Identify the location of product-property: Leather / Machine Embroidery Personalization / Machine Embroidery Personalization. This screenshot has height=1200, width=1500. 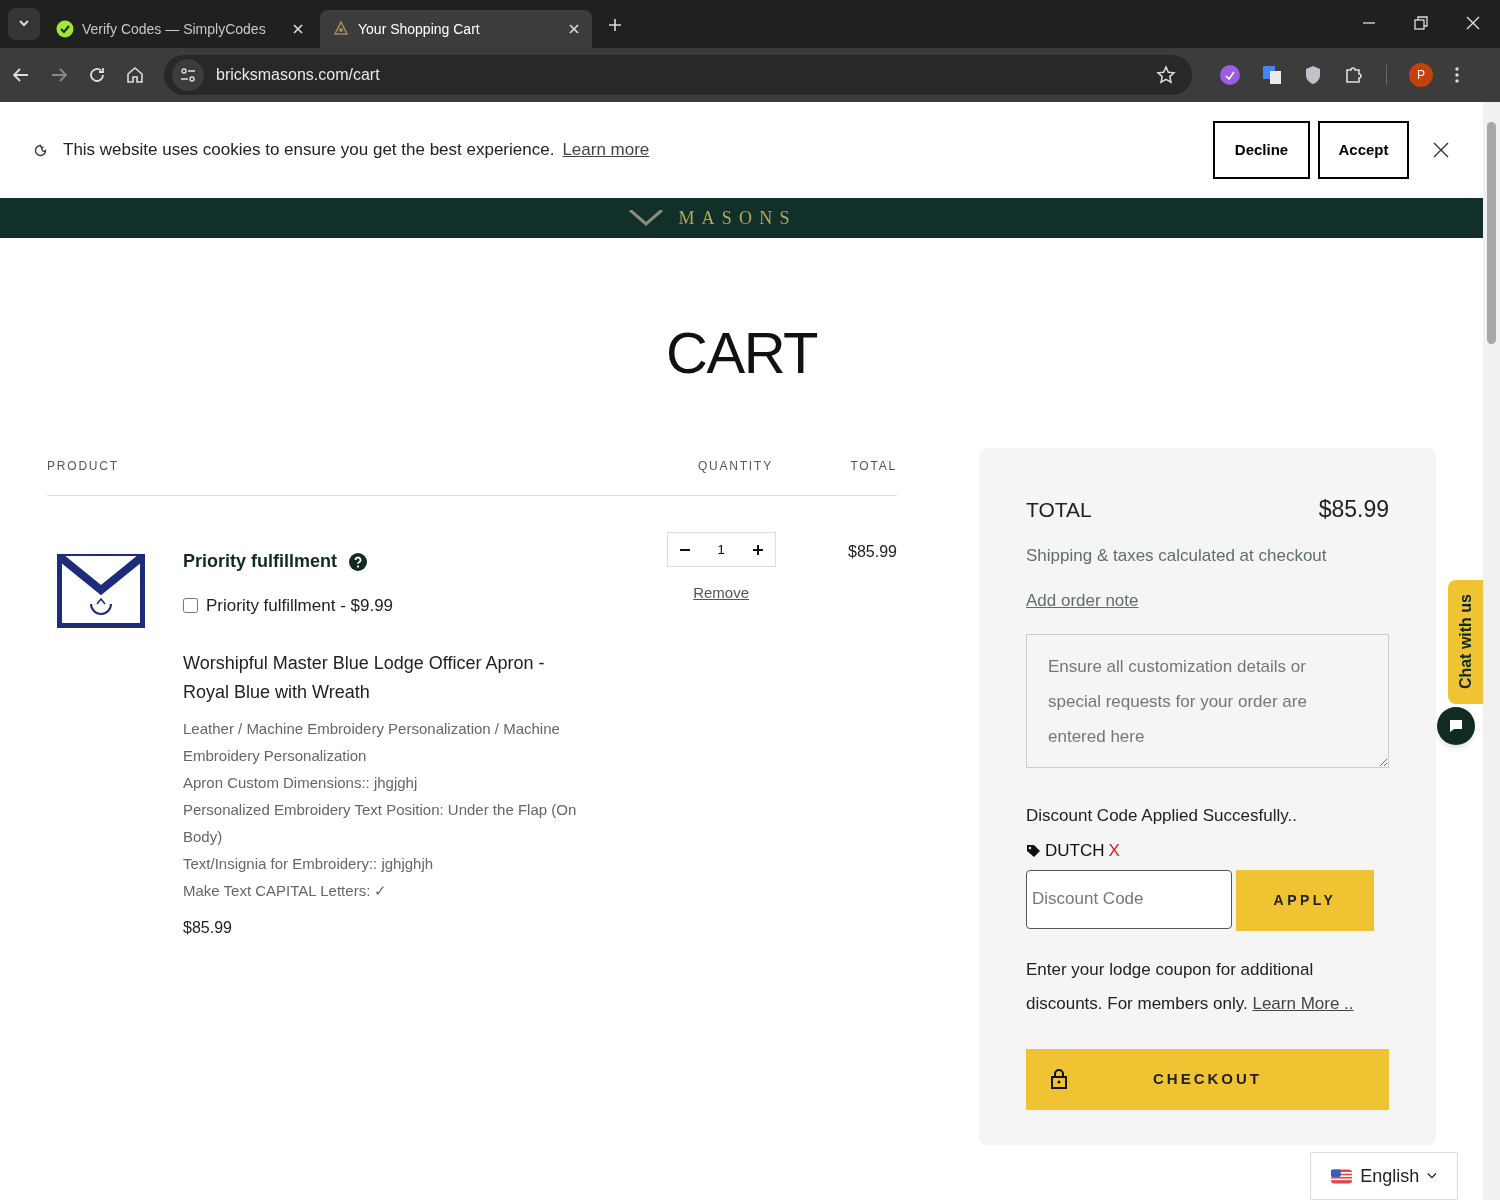
(372, 742).